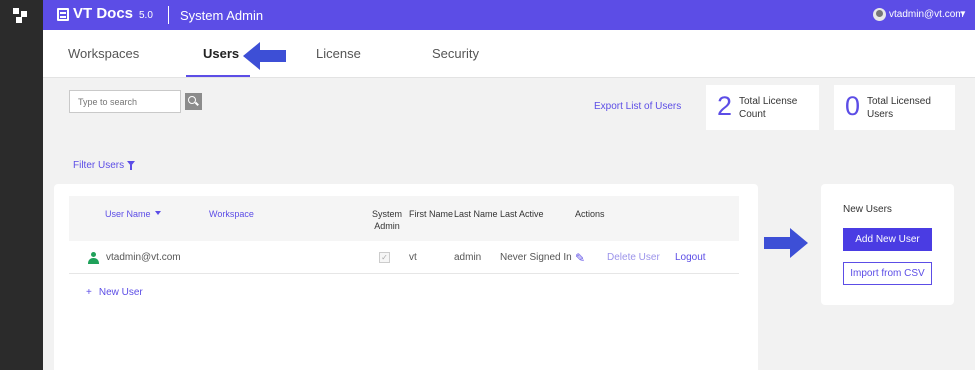 This screenshot has width=975, height=370. I want to click on logout-button: Logout, so click(690, 257).